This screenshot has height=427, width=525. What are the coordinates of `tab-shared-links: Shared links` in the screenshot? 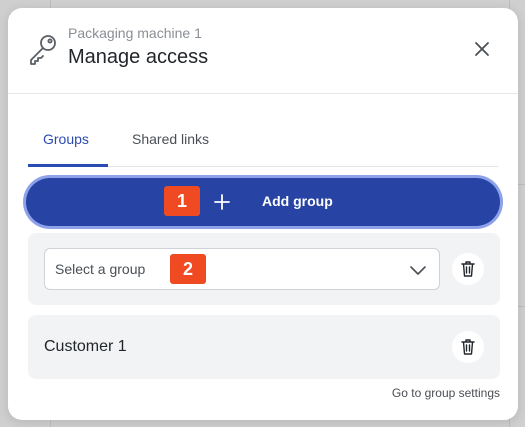 It's located at (170, 139).